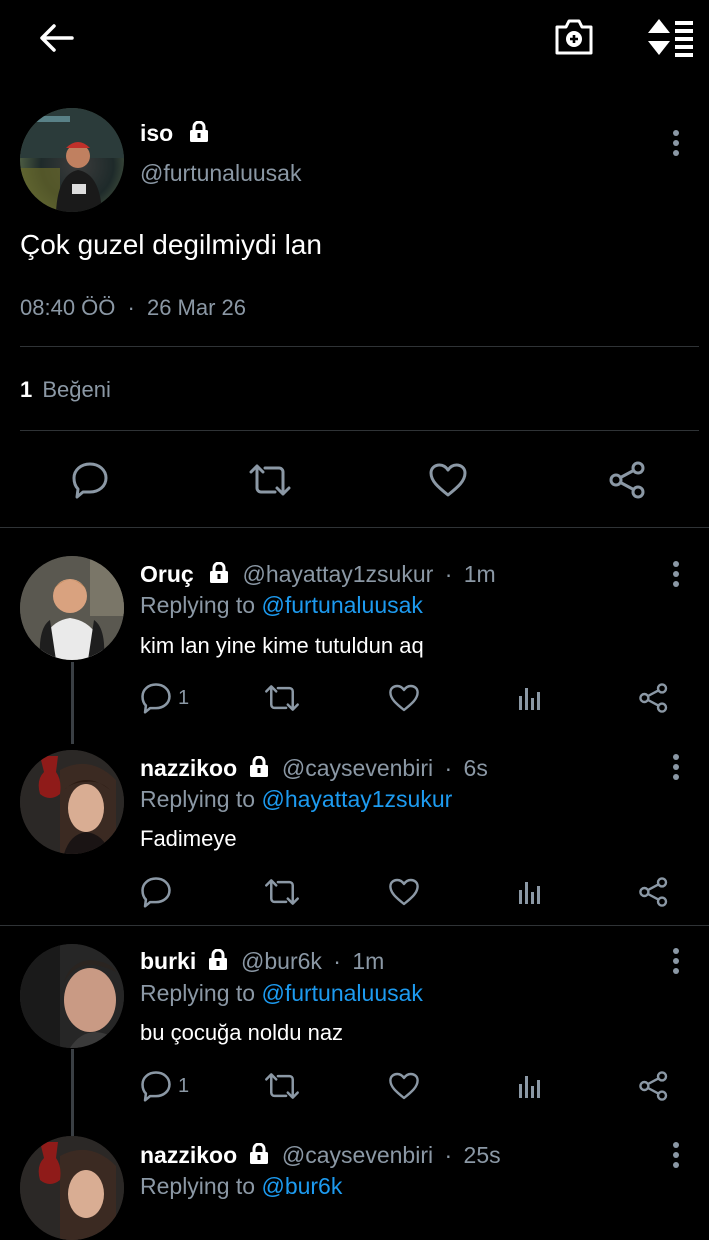 The image size is (709, 1240). I want to click on replying-to-link: @hayattay1zsukur, so click(356, 799).